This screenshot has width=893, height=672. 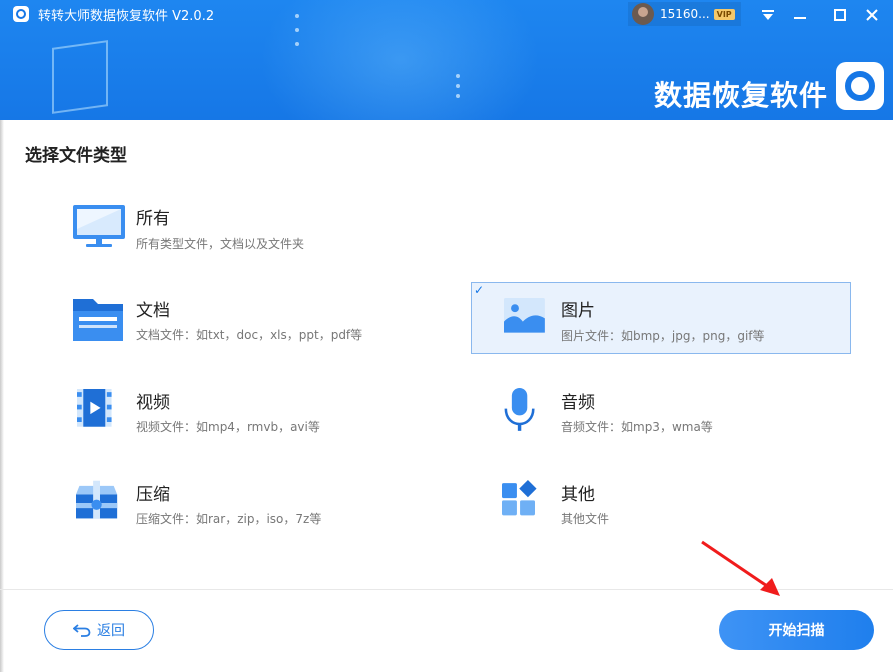 I want to click on brand-title: 数据恢复软件, so click(x=741, y=95).